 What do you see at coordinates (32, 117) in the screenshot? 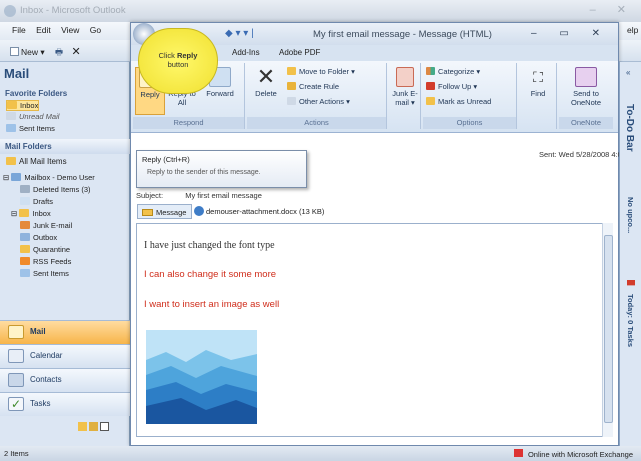
I see `favorite-unread-mail: Unread Mail` at bounding box center [32, 117].